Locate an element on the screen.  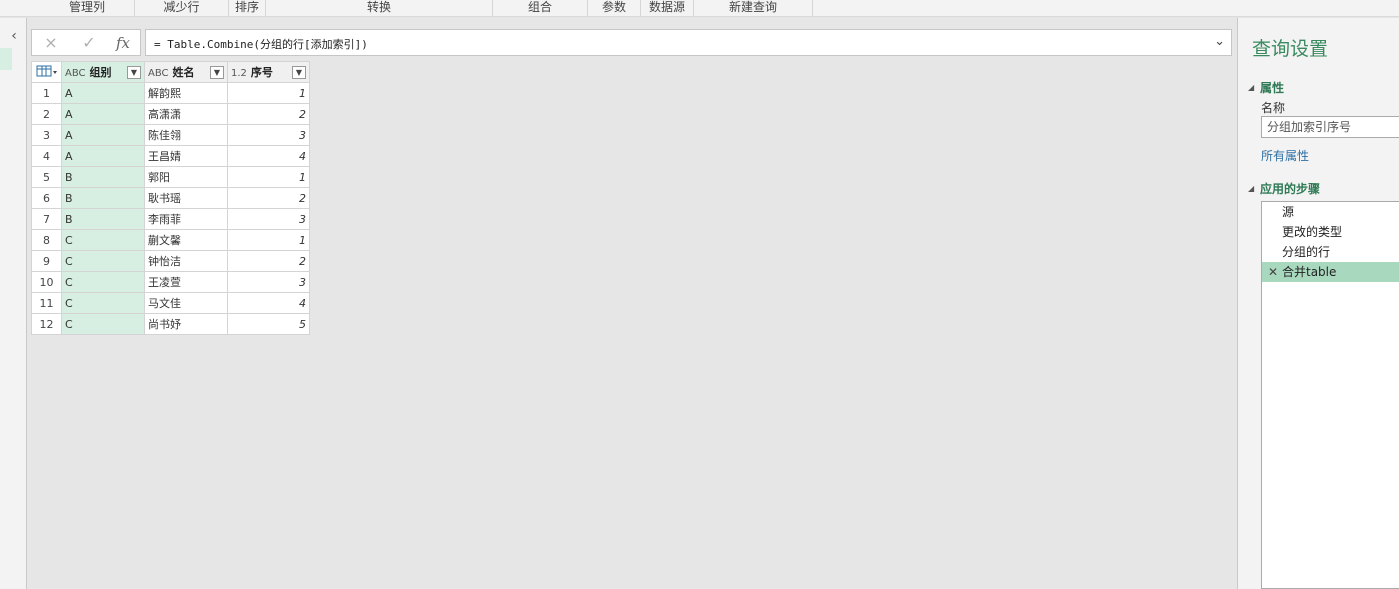
applied-steps-header: 应用的步骤 is located at coordinates (1290, 188).